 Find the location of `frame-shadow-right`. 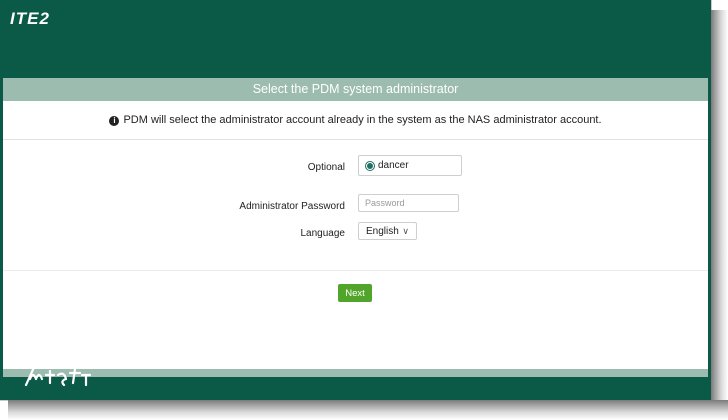

frame-shadow-right is located at coordinates (719, 211).